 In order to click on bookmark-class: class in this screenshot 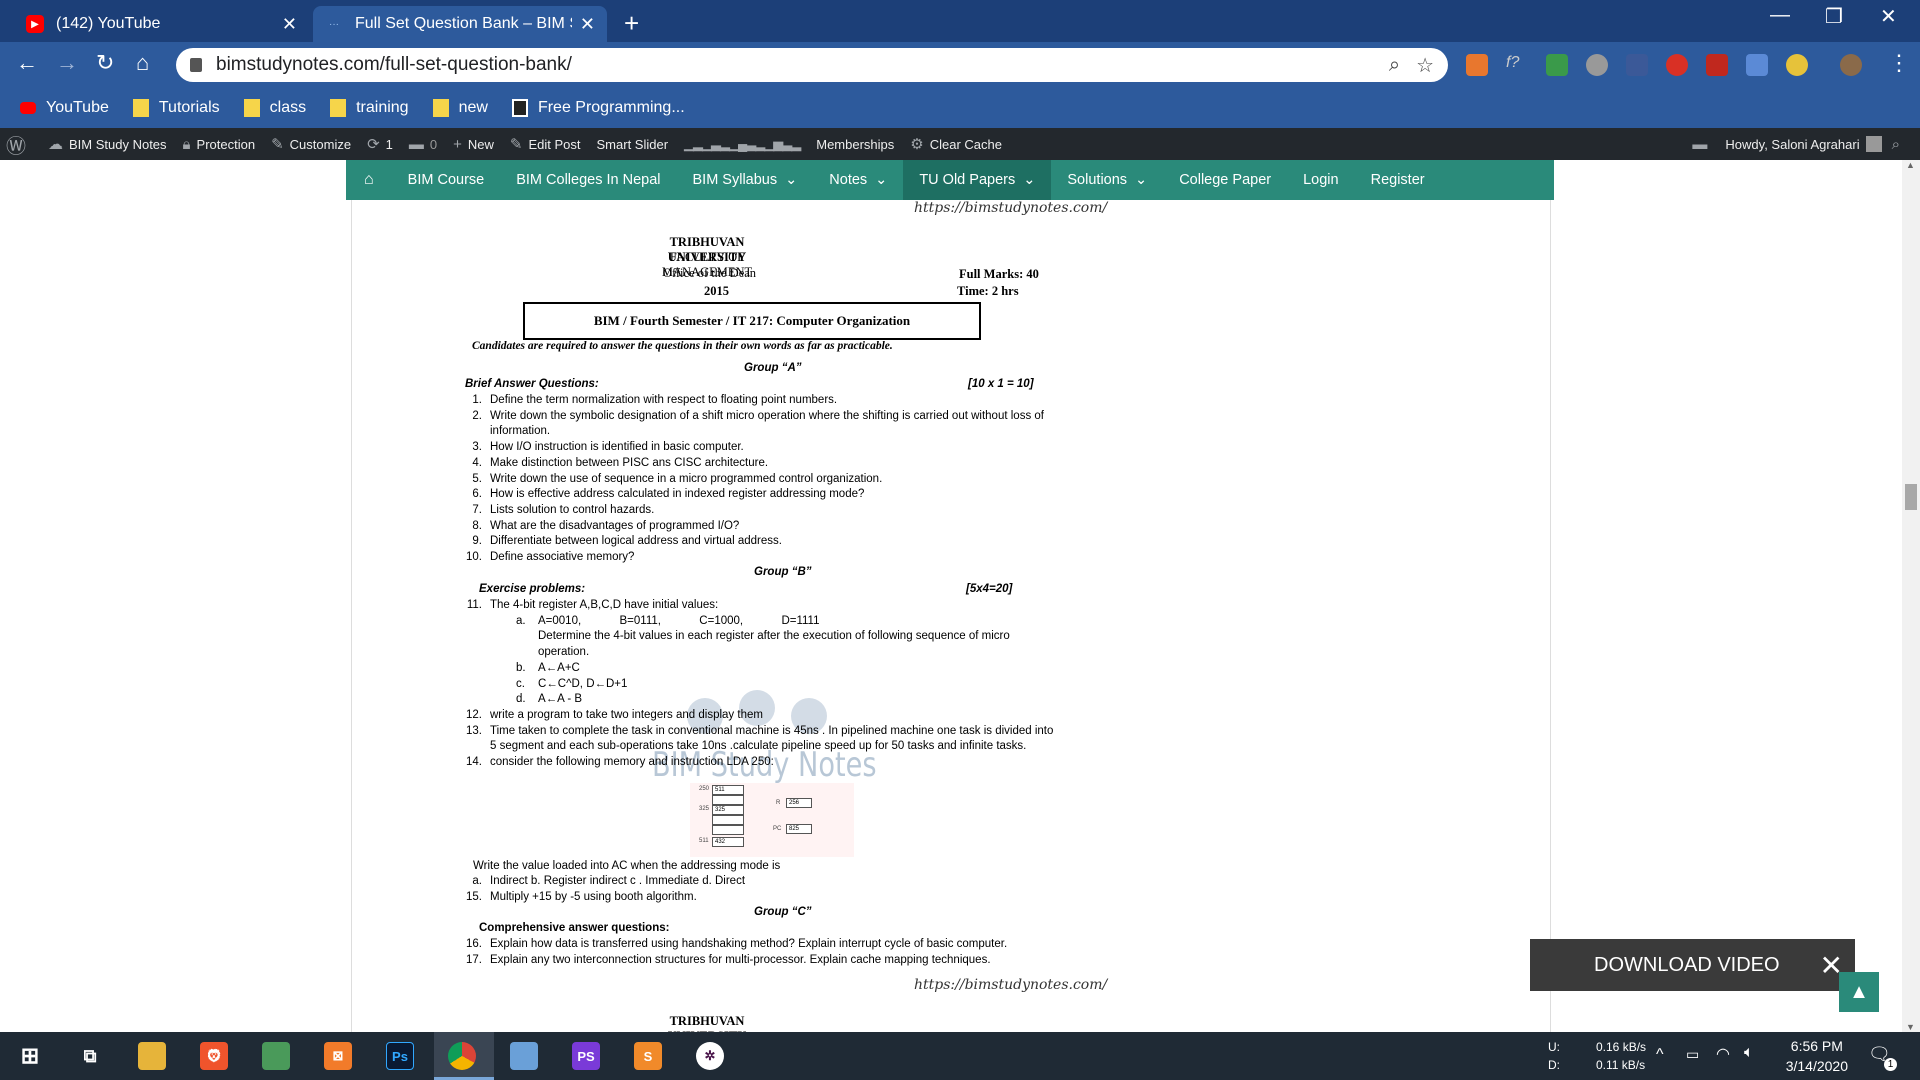, I will do `click(274, 108)`.